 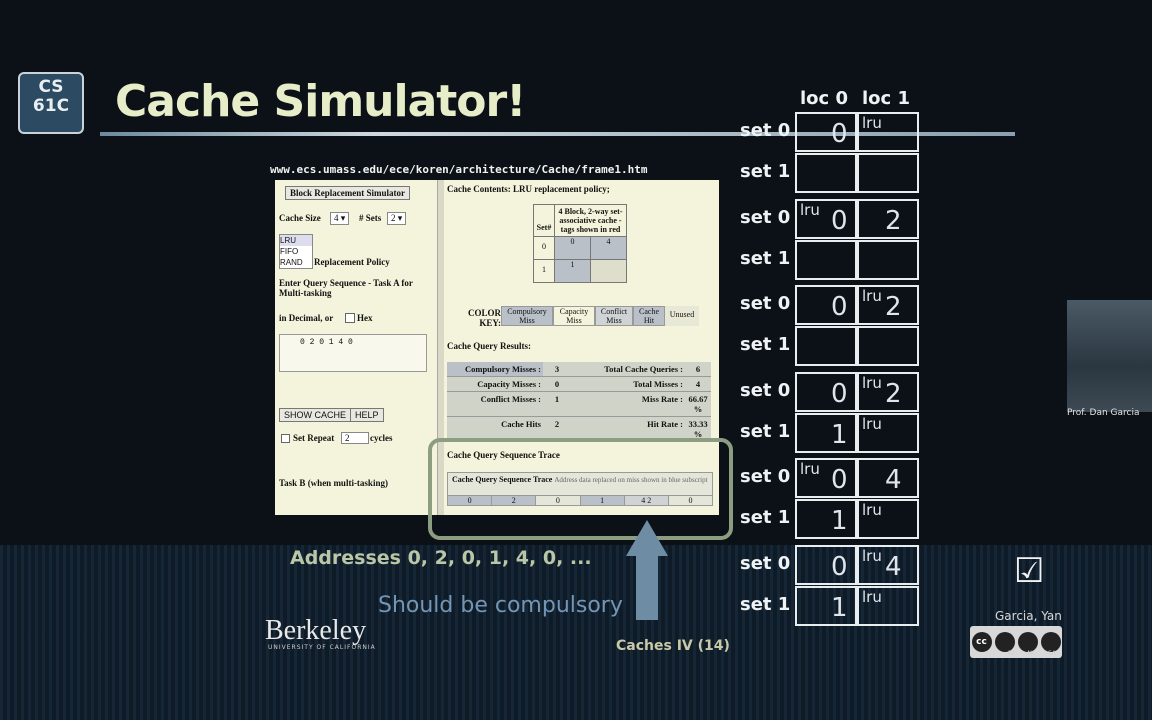 I want to click on policy-label: Replacement Policy, so click(x=352, y=262).